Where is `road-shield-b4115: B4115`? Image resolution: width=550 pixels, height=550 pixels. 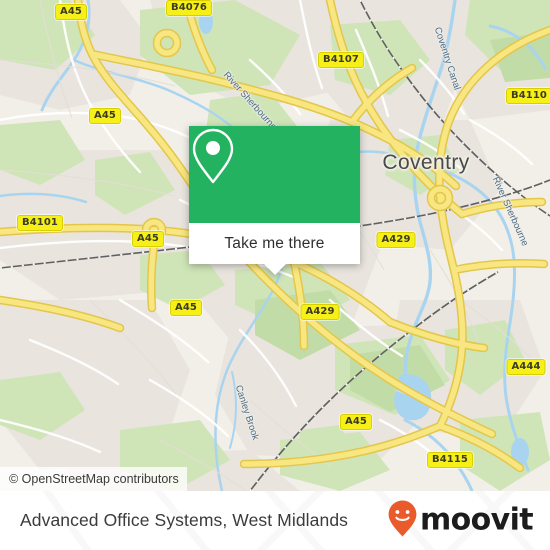 road-shield-b4115: B4115 is located at coordinates (450, 460).